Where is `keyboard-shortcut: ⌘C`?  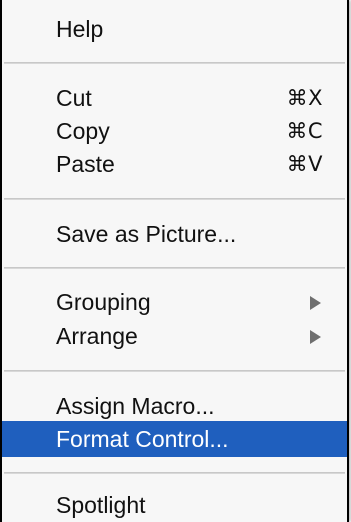
keyboard-shortcut: ⌘C is located at coordinates (304, 131).